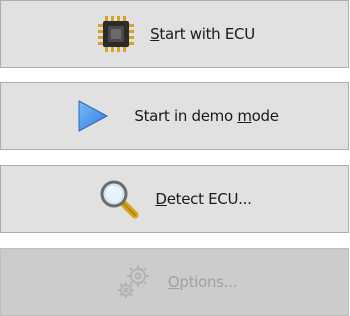 This screenshot has height=316, width=350. I want to click on gears-icon, so click(134, 282).